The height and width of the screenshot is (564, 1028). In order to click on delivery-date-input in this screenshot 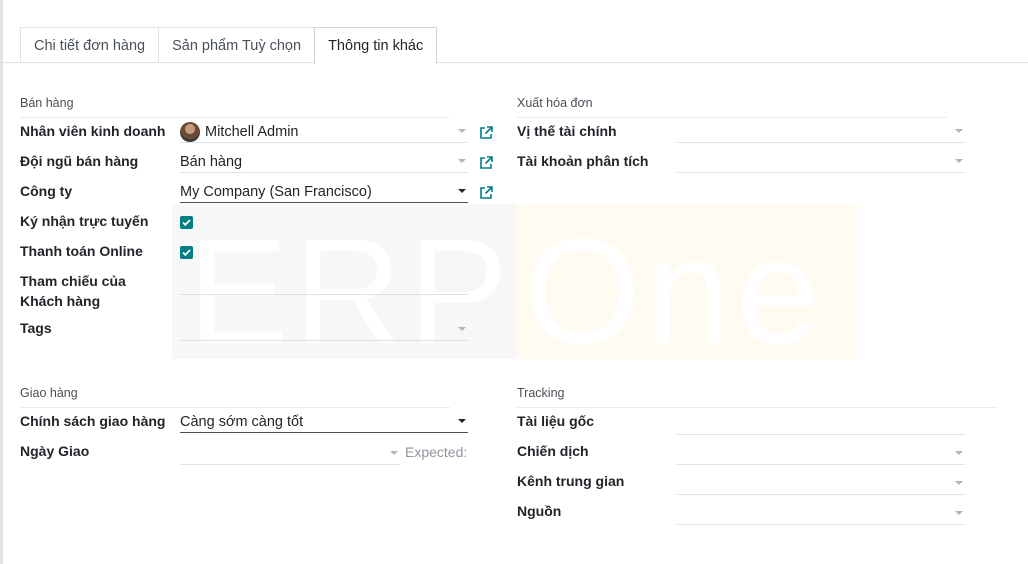, I will do `click(290, 454)`.